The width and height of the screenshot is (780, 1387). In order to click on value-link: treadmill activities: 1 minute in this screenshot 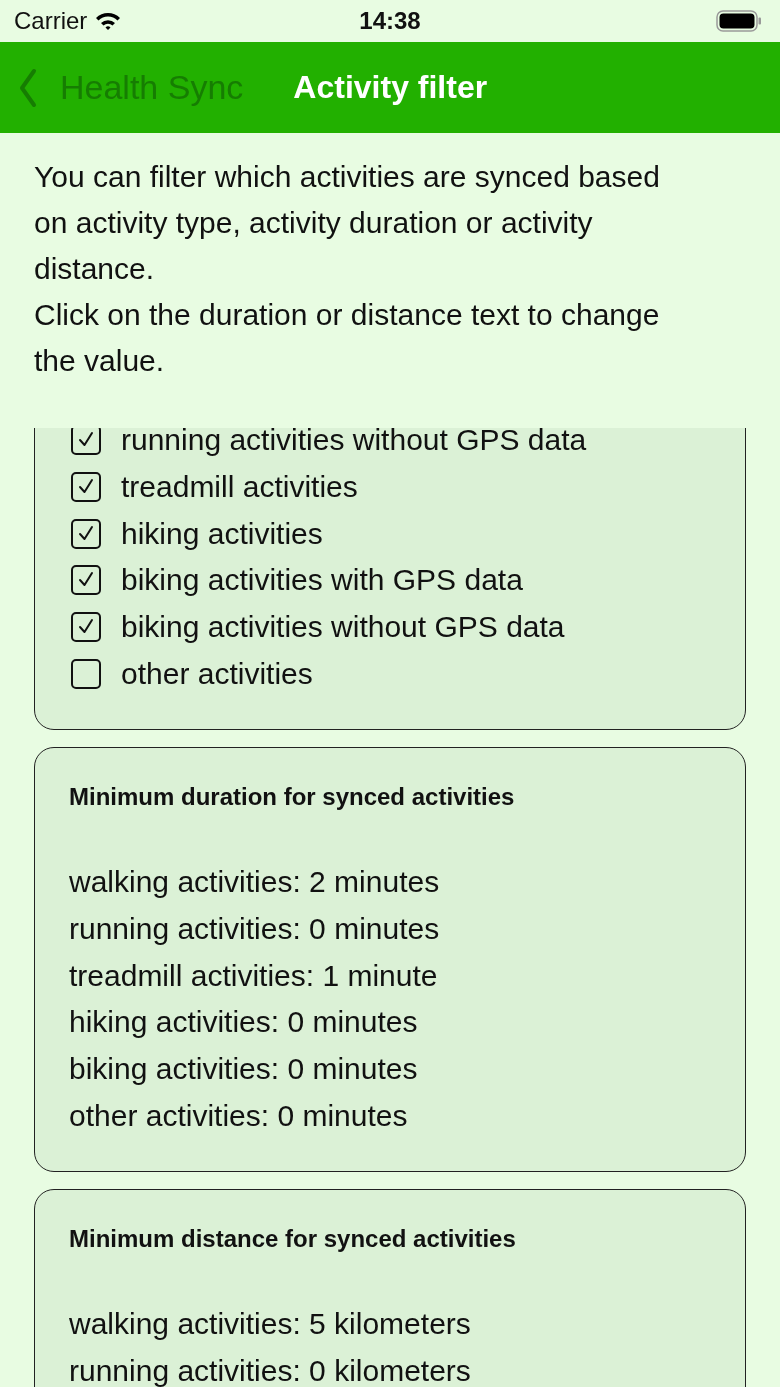, I will do `click(390, 976)`.